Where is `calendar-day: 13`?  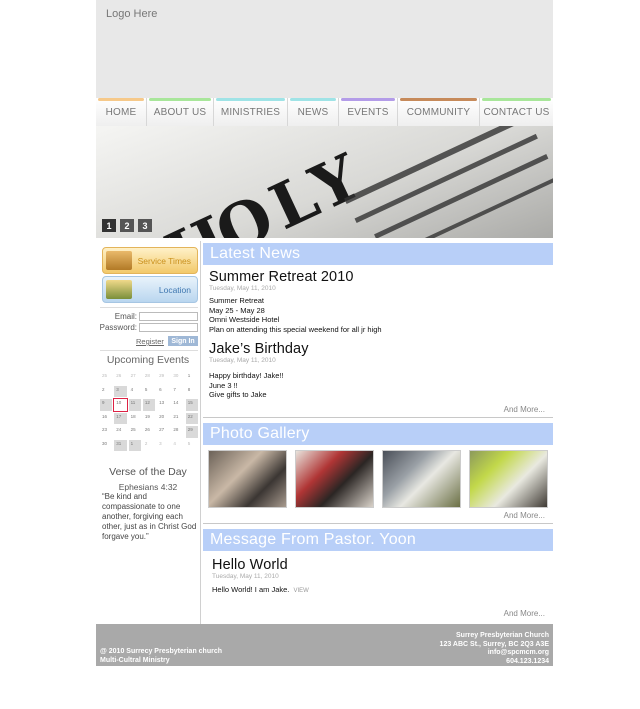 calendar-day: 13 is located at coordinates (163, 405).